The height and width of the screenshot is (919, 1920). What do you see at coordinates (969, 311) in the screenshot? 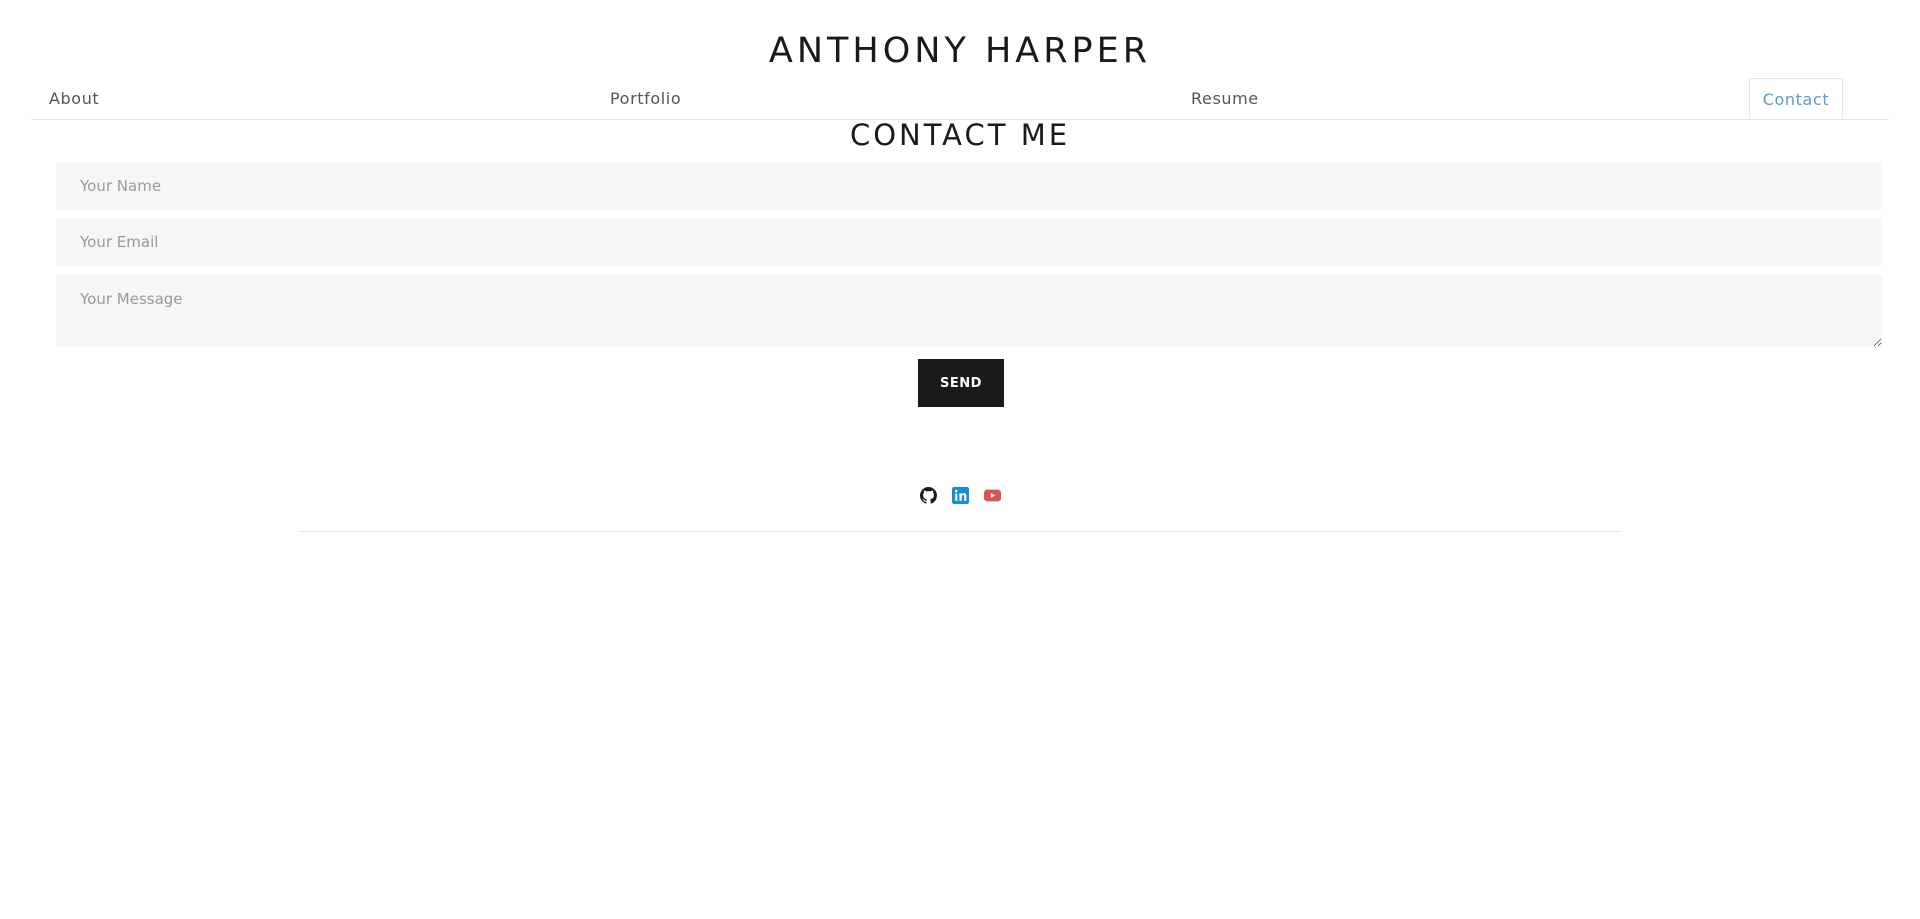
I see `message-textarea` at bounding box center [969, 311].